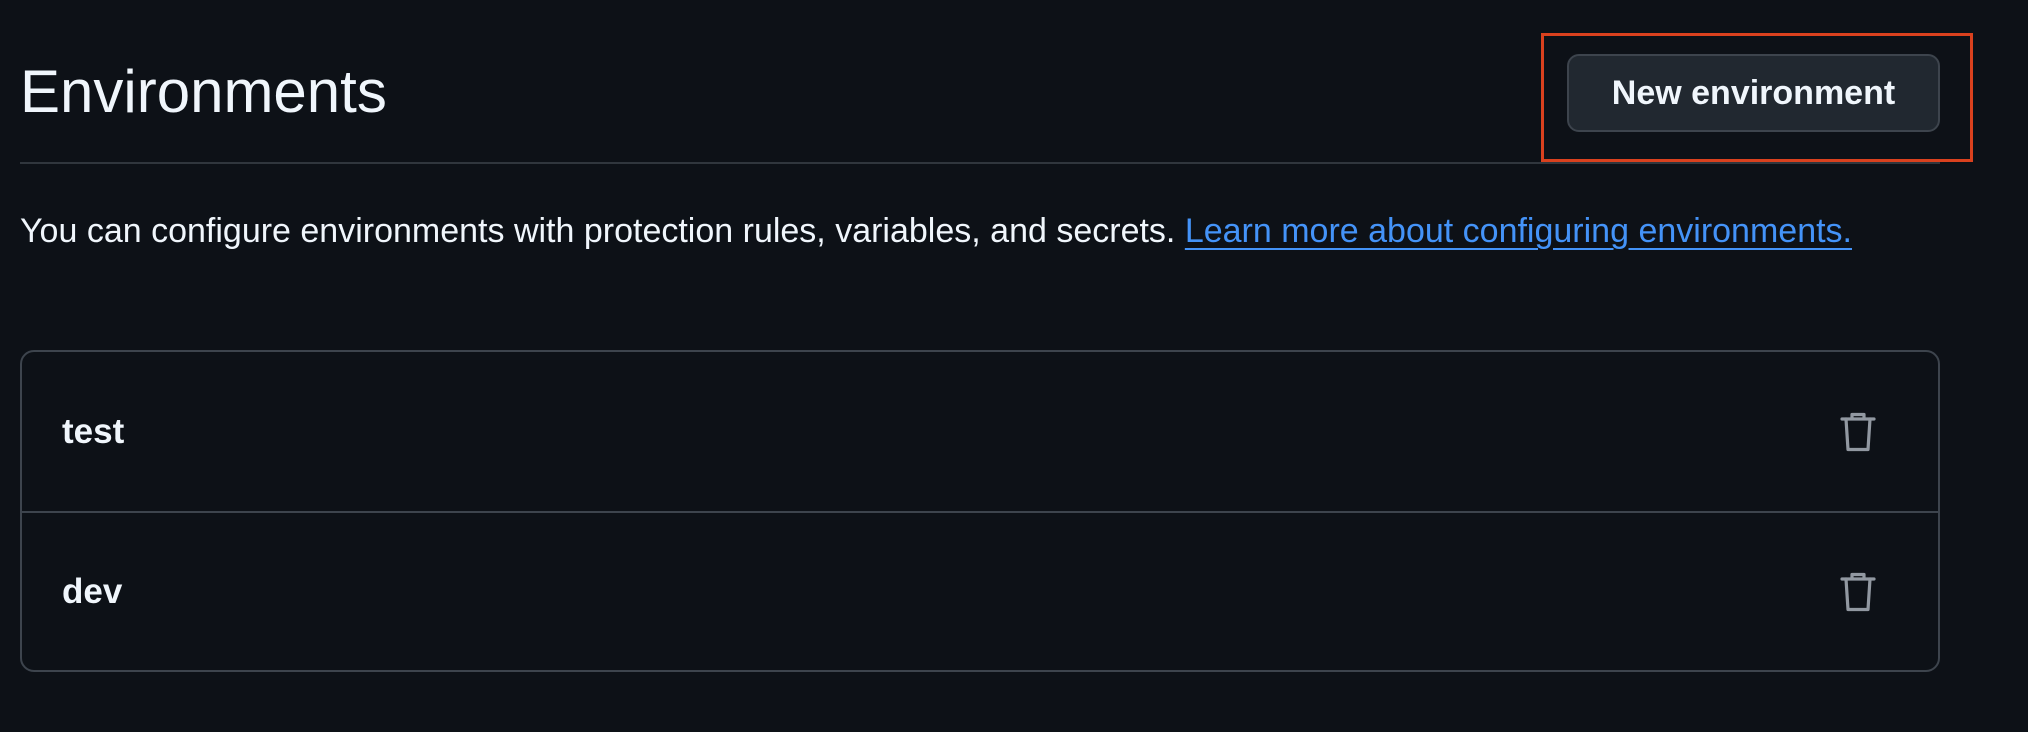 This screenshot has height=732, width=2028. What do you see at coordinates (1753, 93) in the screenshot?
I see `new-environment-button: New environment` at bounding box center [1753, 93].